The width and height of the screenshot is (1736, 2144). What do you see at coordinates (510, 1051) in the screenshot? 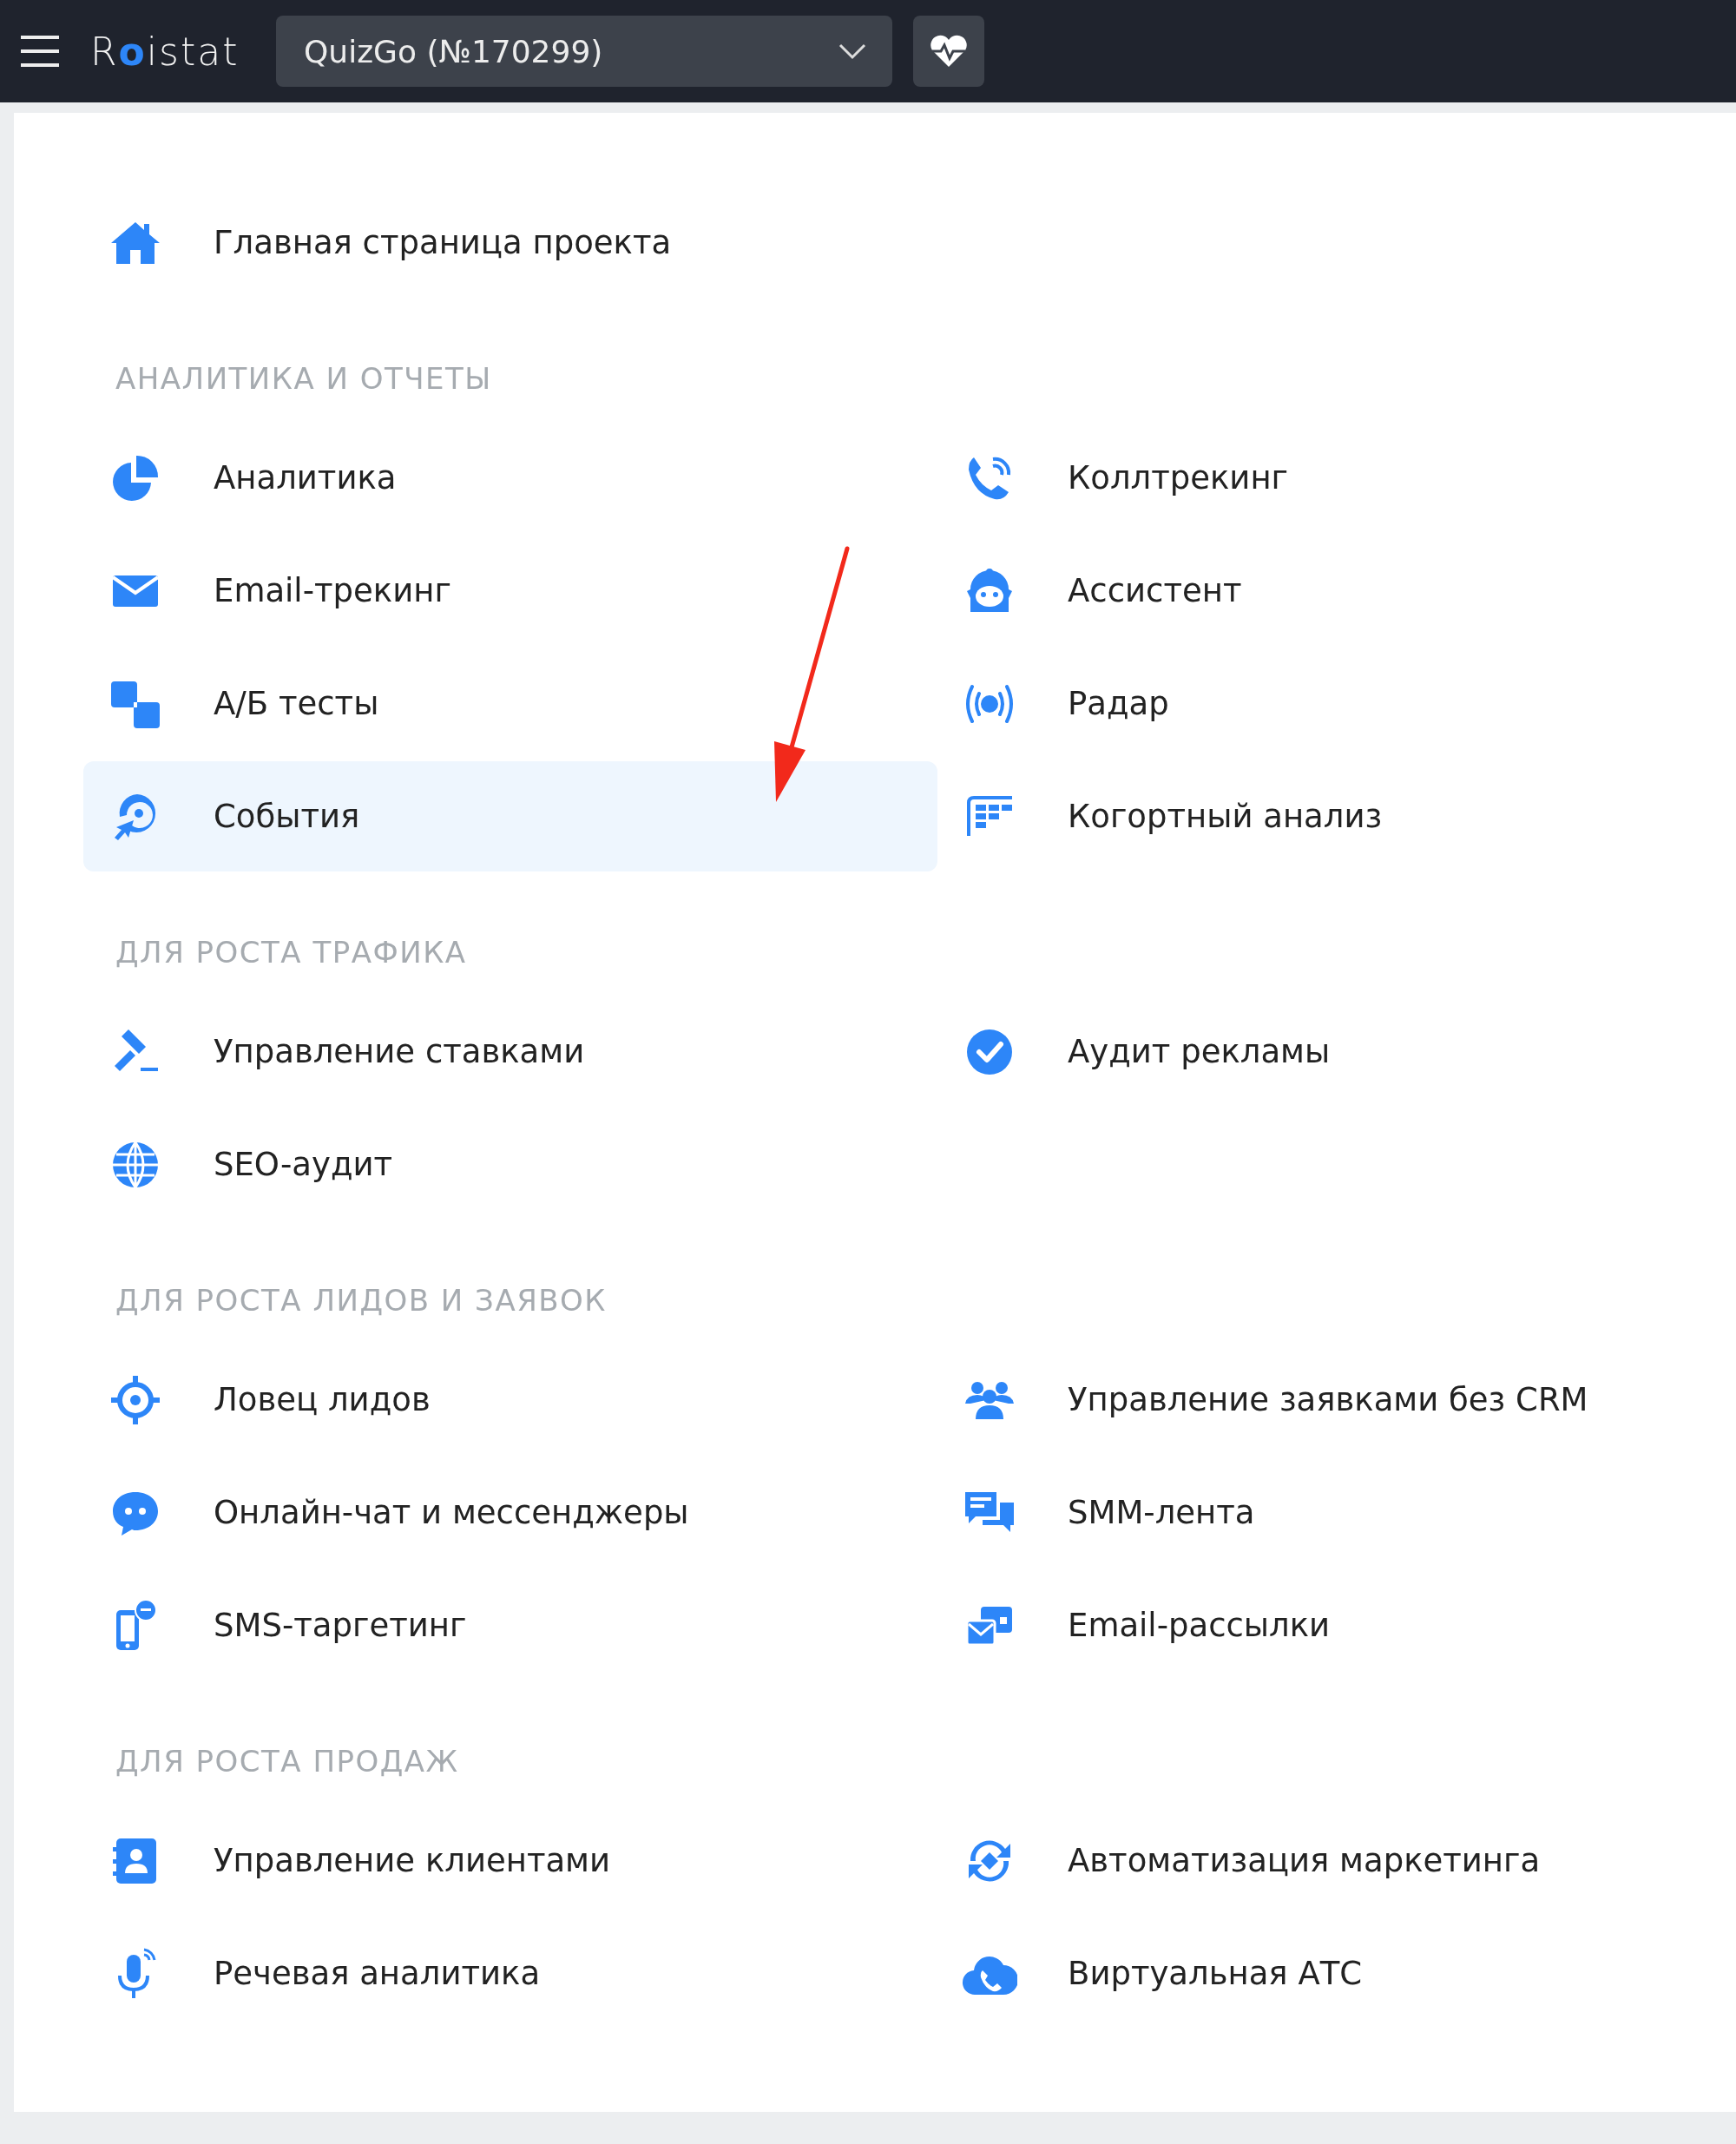
I see `menu-item: Управление ставками` at bounding box center [510, 1051].